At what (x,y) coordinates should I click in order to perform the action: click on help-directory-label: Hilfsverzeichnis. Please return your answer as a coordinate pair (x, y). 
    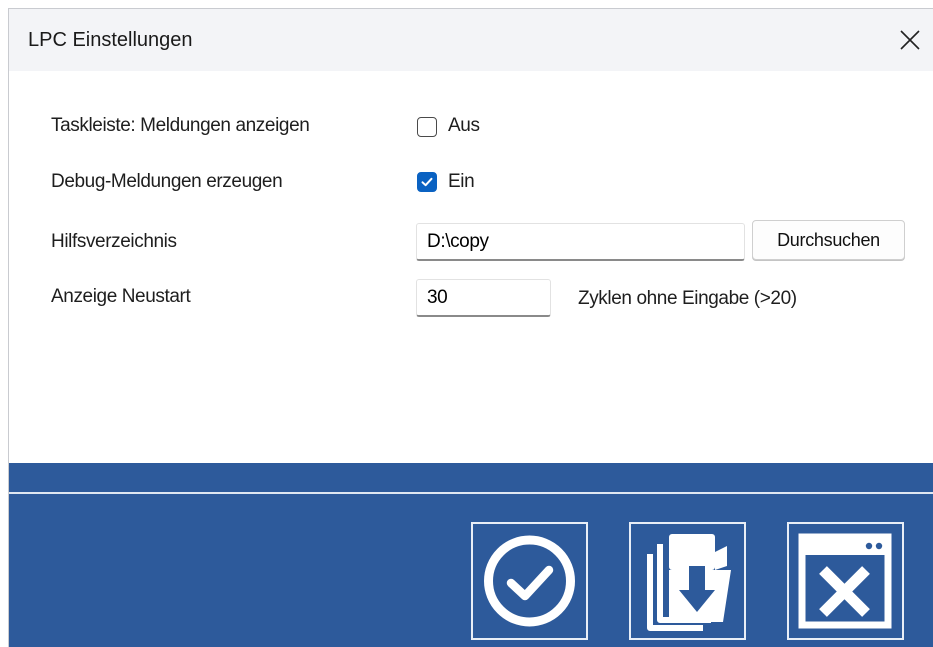
    Looking at the image, I should click on (114, 241).